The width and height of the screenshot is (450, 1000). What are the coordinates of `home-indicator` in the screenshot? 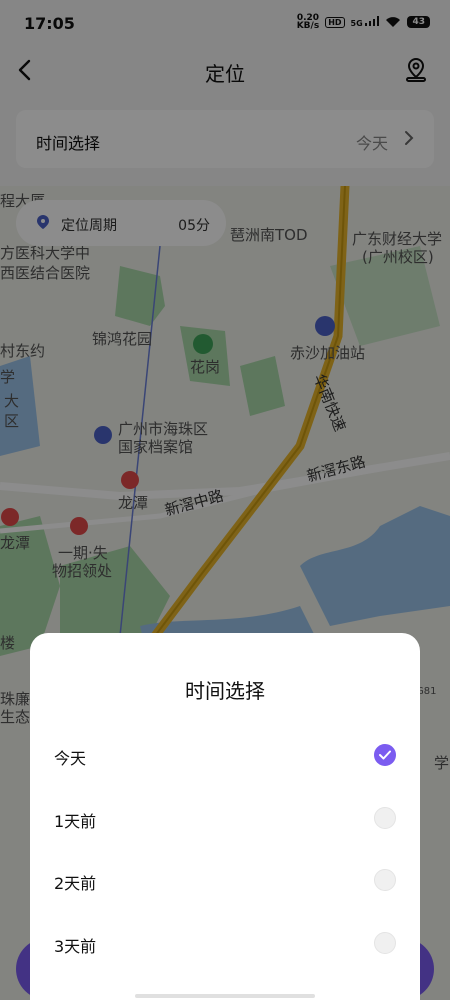 It's located at (225, 996).